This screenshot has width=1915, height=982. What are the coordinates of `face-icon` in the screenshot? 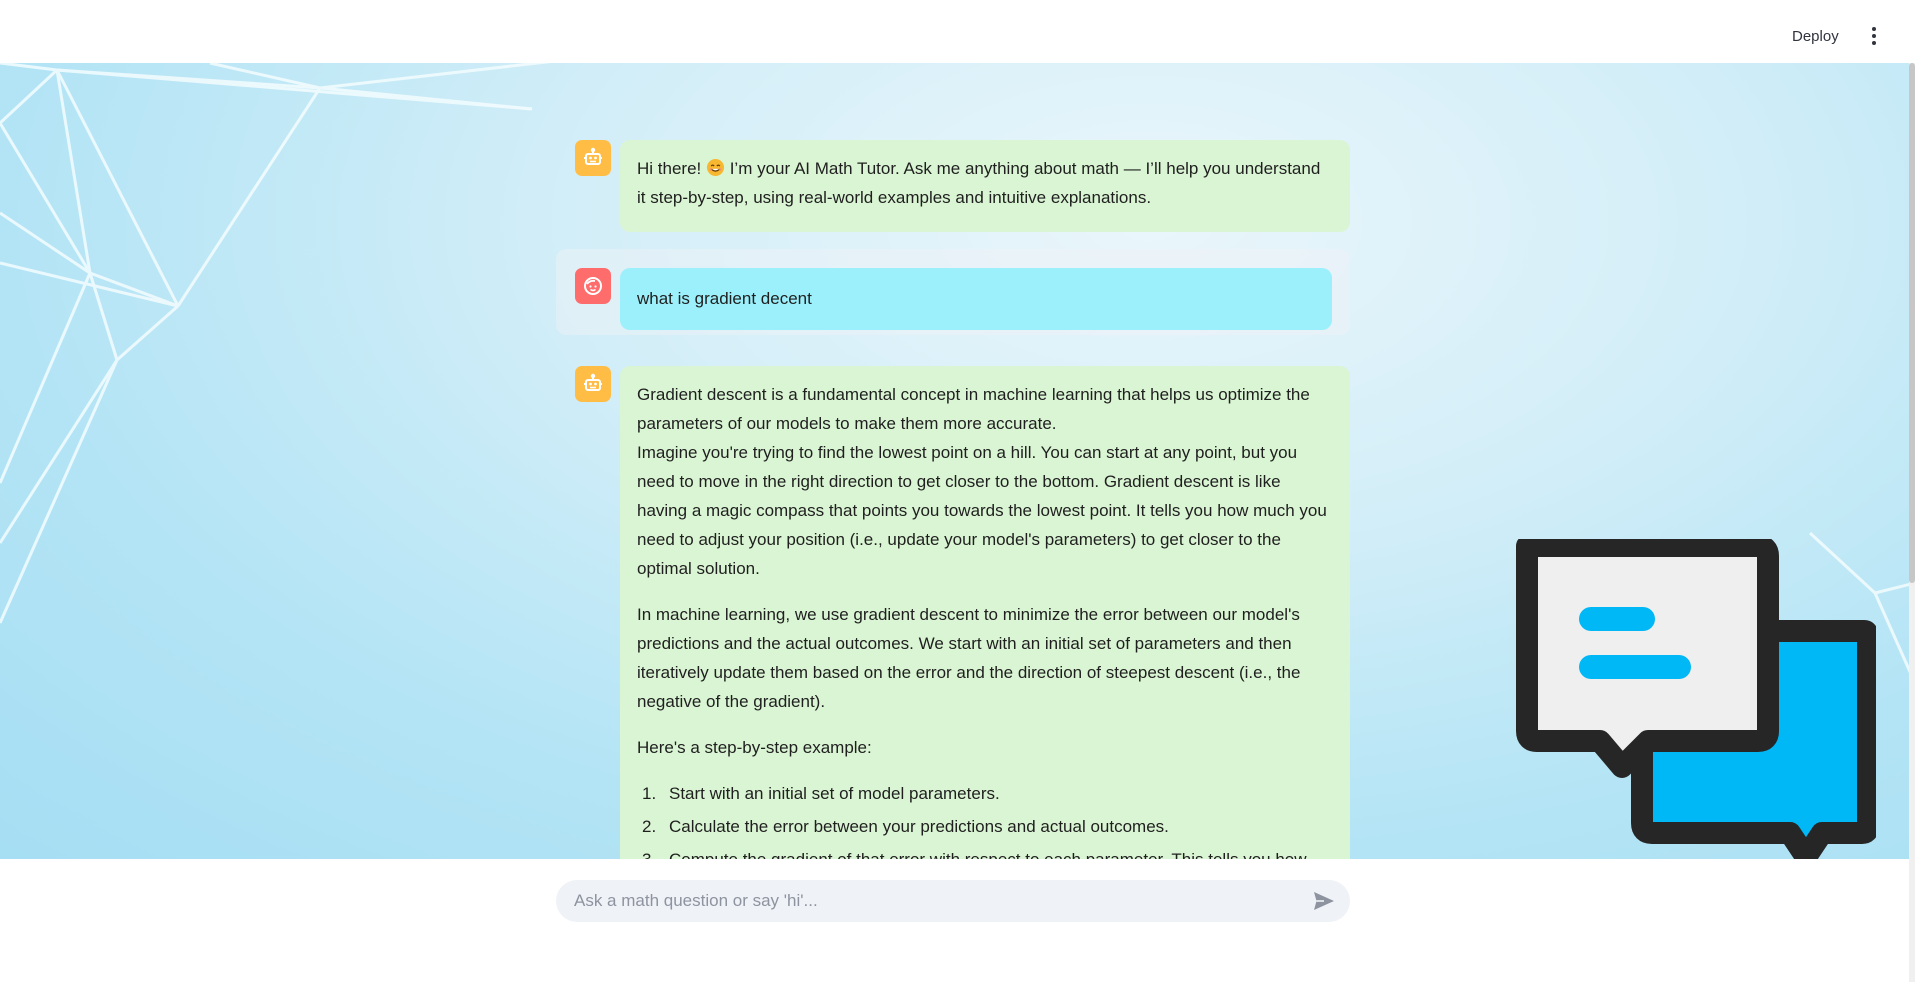 It's located at (593, 286).